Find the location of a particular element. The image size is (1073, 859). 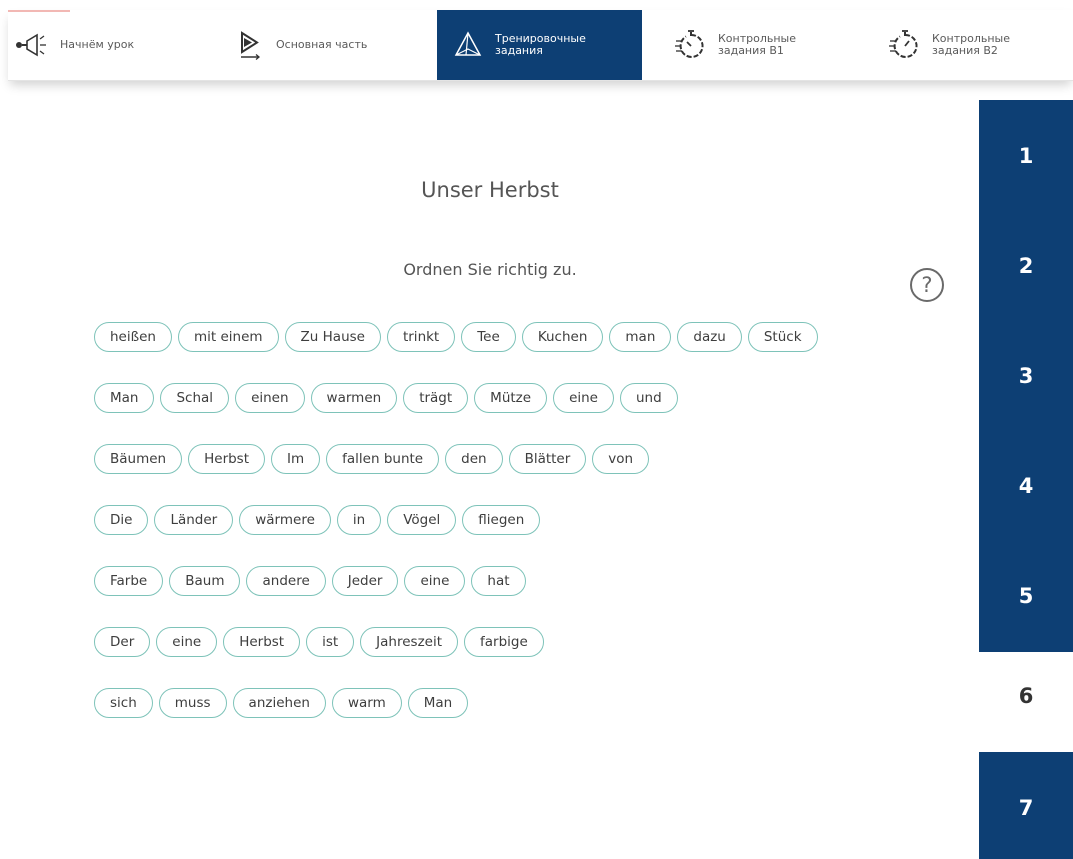

word-chip: Jeder is located at coordinates (365, 581).